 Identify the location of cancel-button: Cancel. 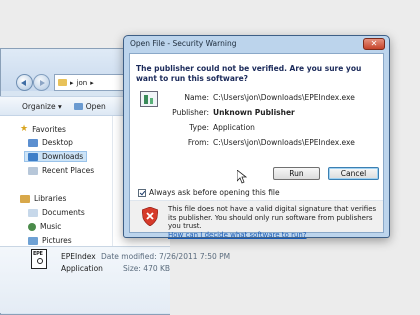
(353, 173).